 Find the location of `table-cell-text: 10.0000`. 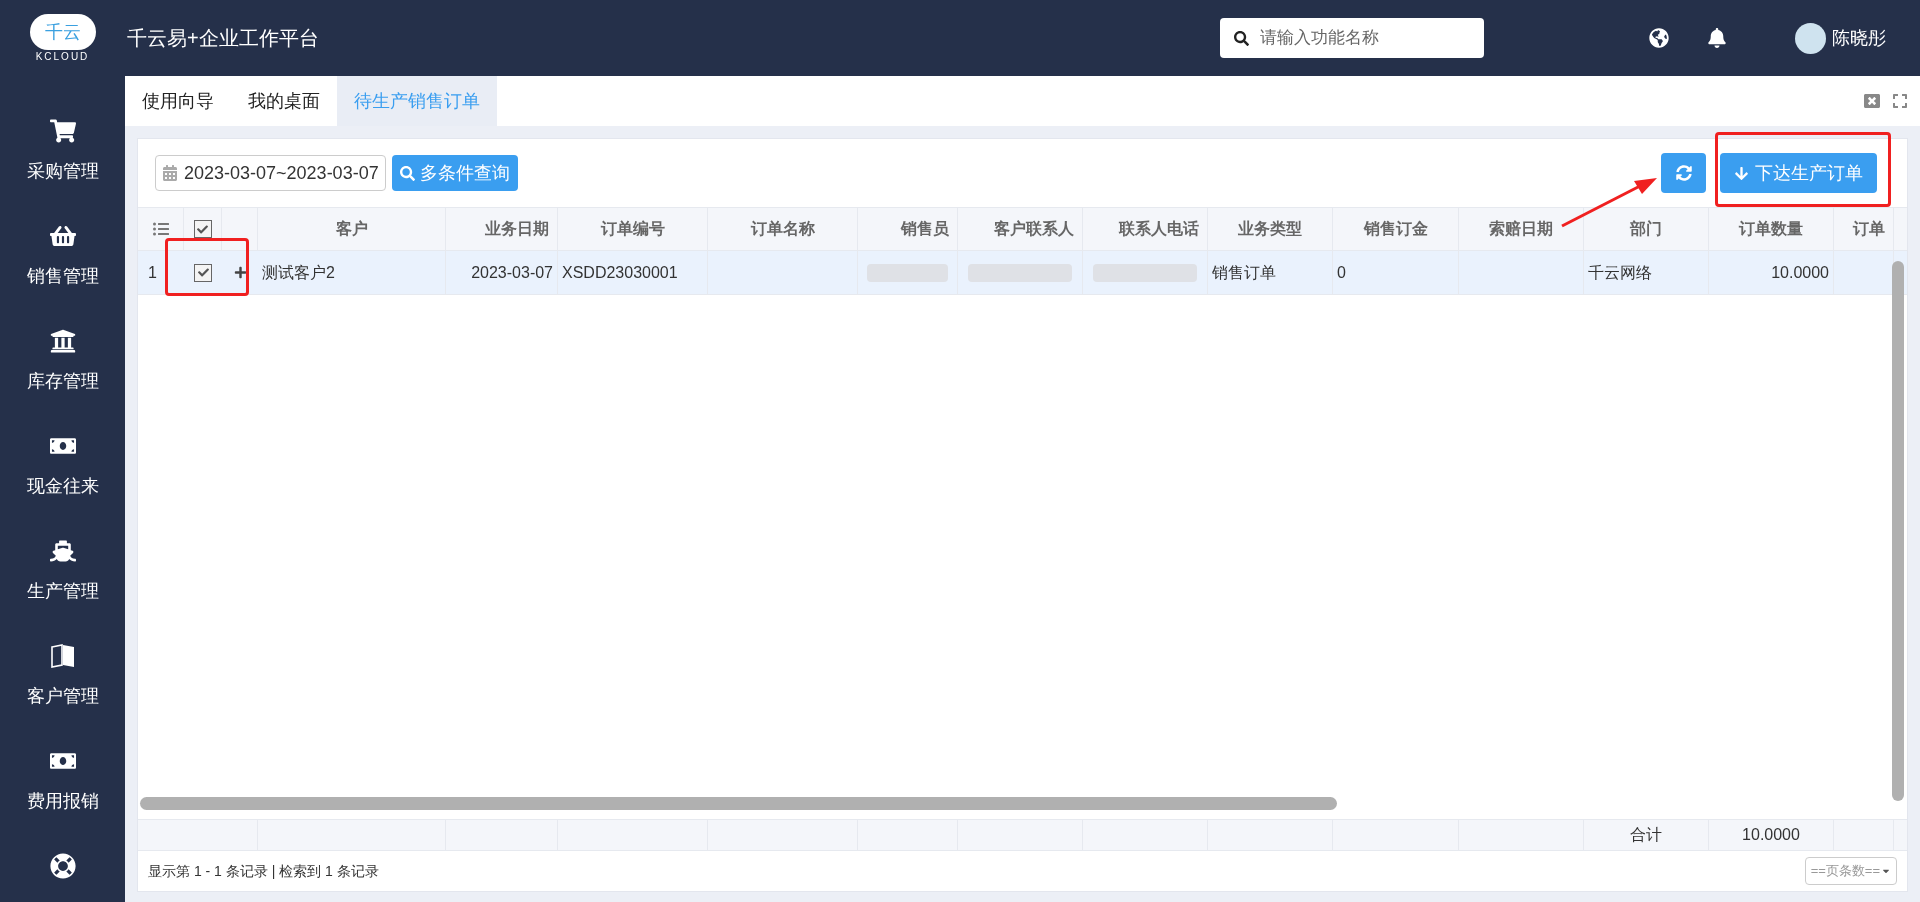

table-cell-text: 10.0000 is located at coordinates (1800, 272).